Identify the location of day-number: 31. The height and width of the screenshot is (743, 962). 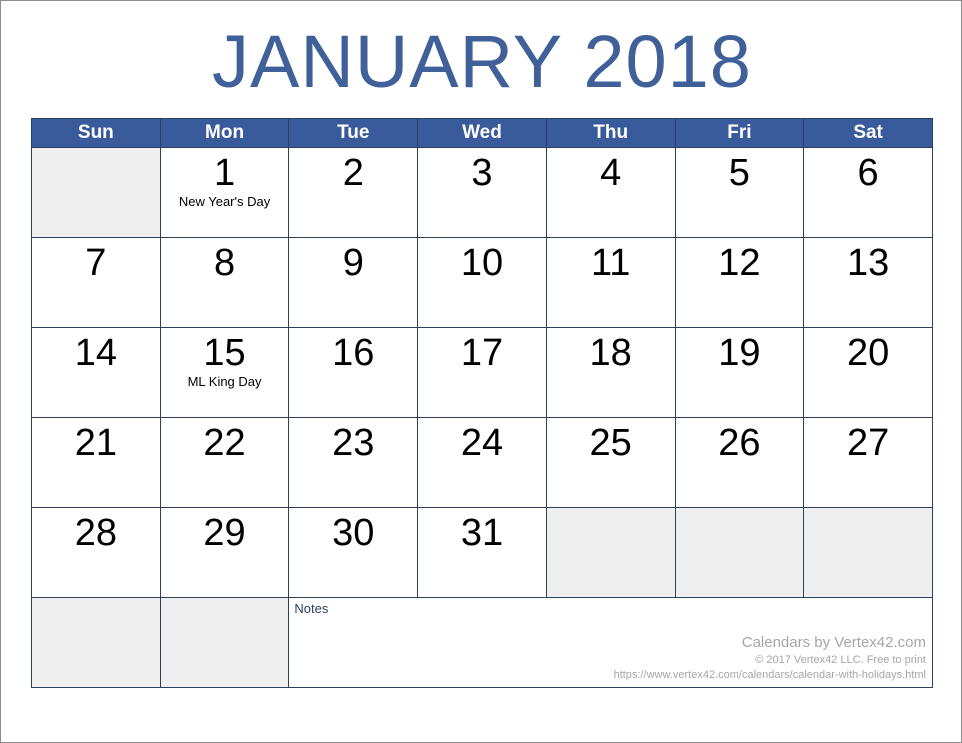
(482, 533).